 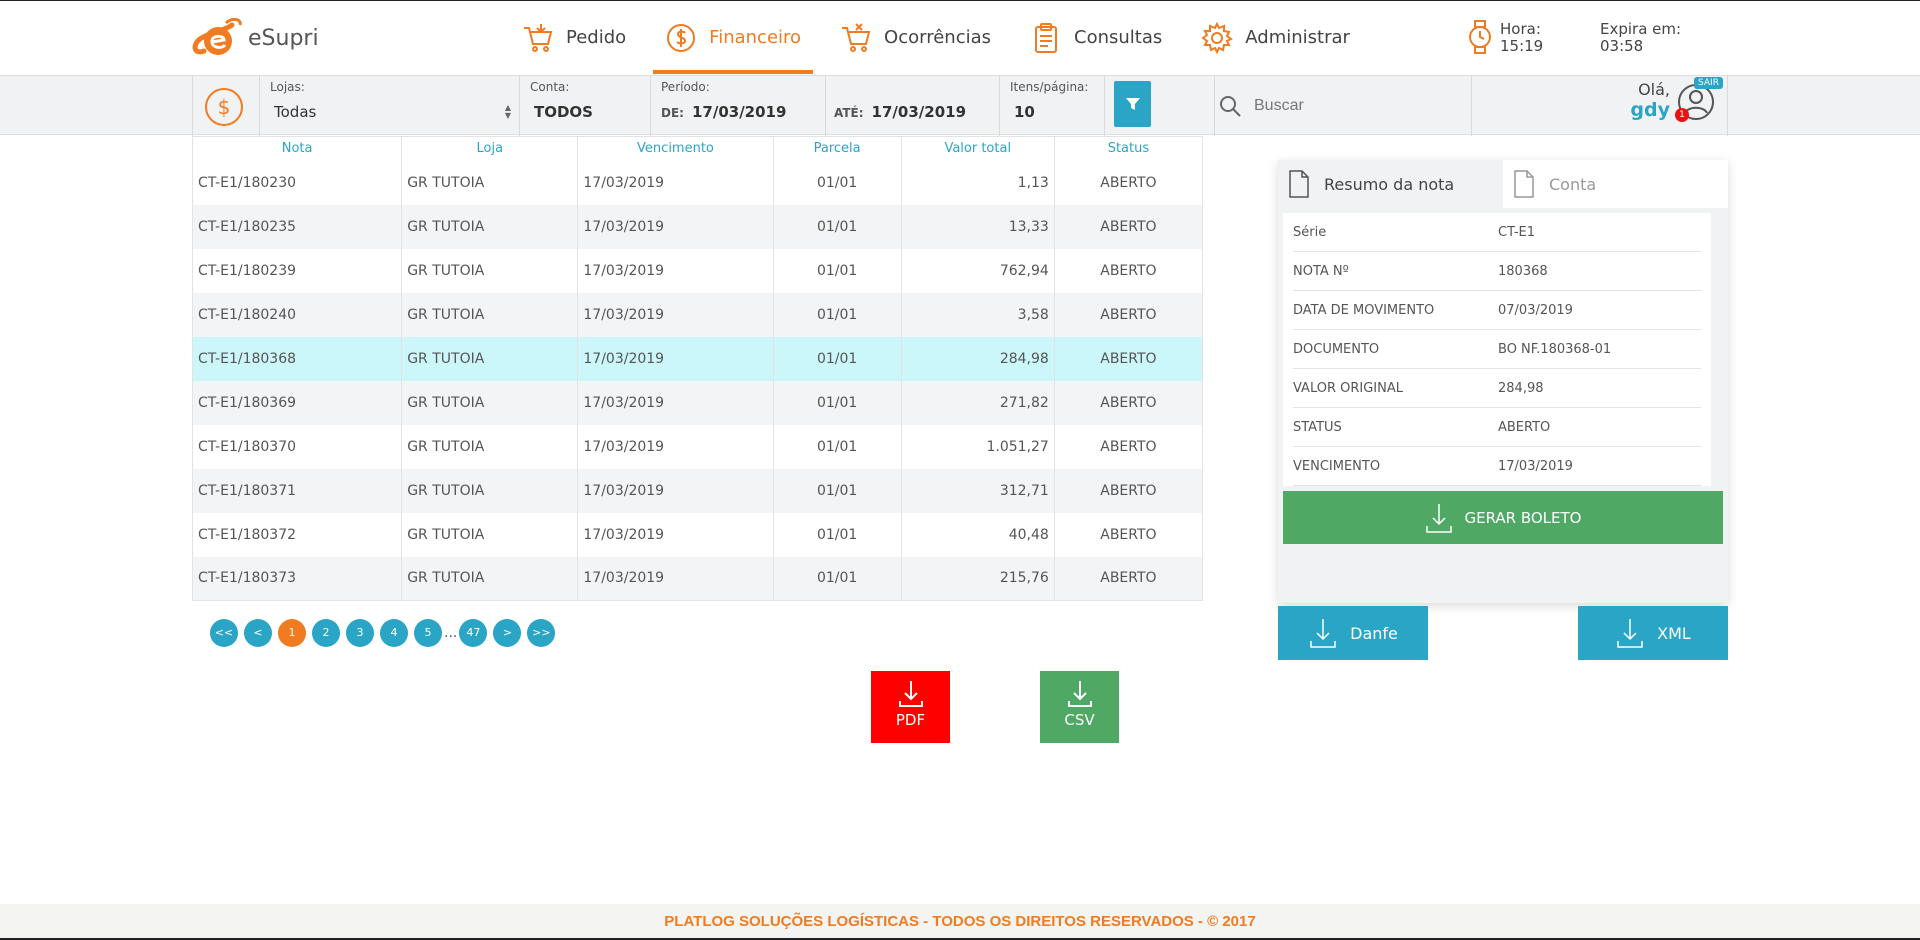 What do you see at coordinates (1622, 46) in the screenshot?
I see `expira-value: 03:58` at bounding box center [1622, 46].